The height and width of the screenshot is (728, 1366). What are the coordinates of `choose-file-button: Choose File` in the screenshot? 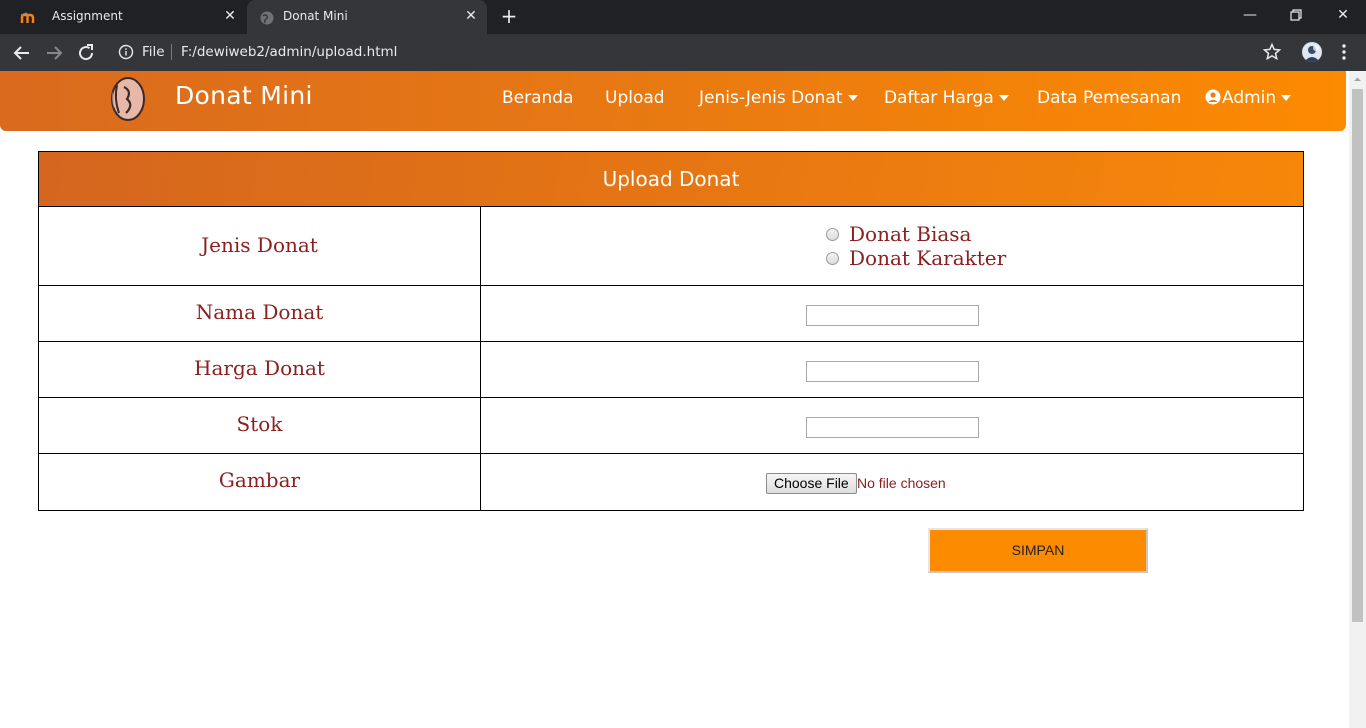 It's located at (811, 483).